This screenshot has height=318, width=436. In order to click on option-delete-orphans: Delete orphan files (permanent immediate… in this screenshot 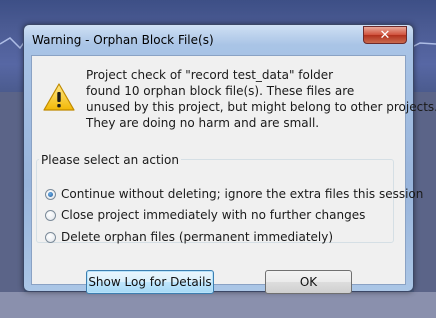, I will do `click(189, 237)`.